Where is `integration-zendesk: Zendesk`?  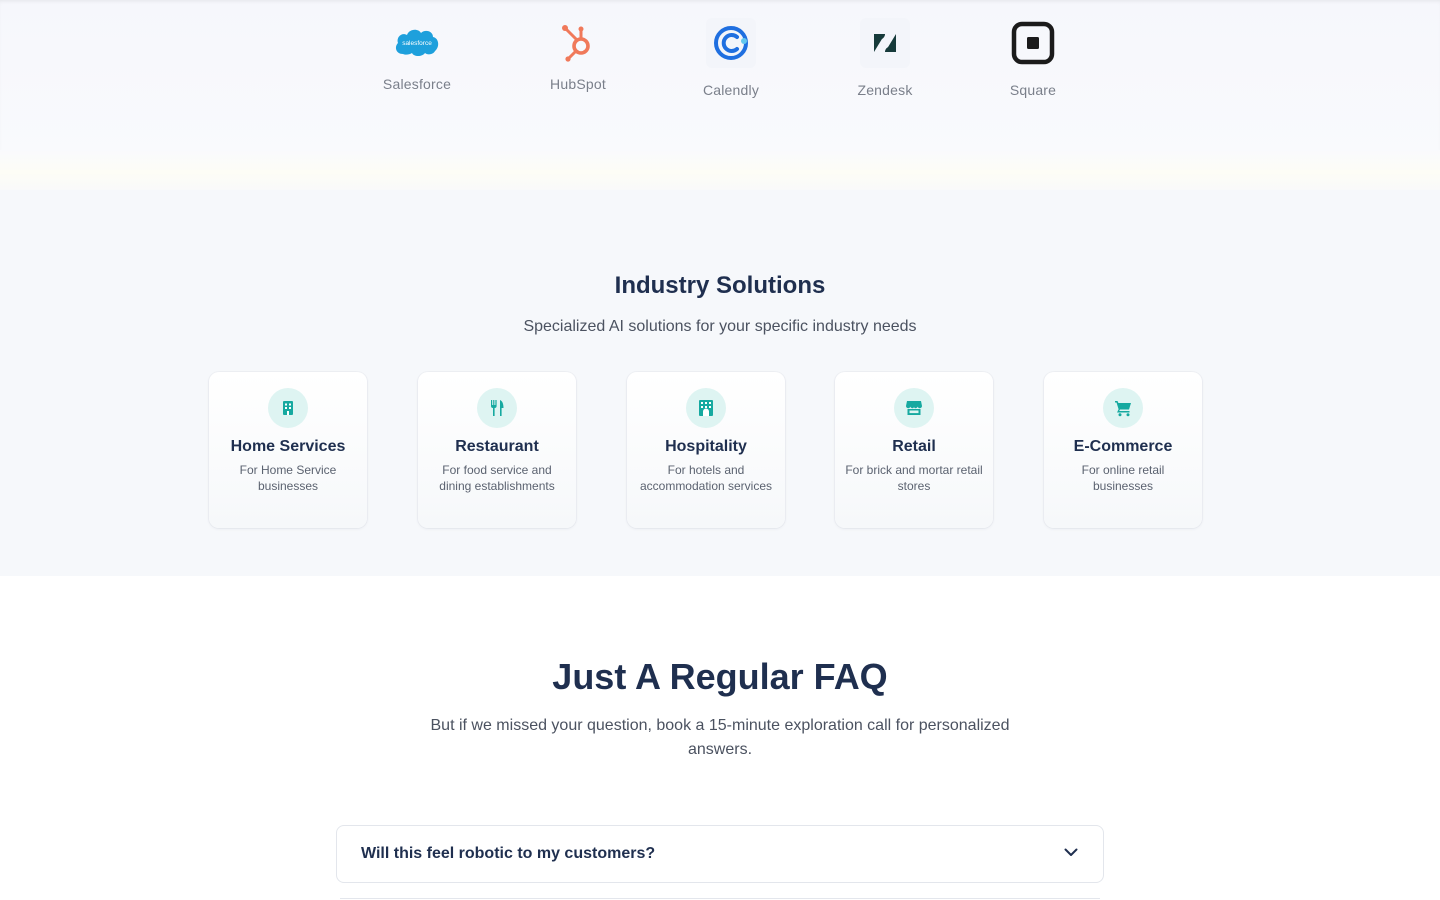 integration-zendesk: Zendesk is located at coordinates (885, 58).